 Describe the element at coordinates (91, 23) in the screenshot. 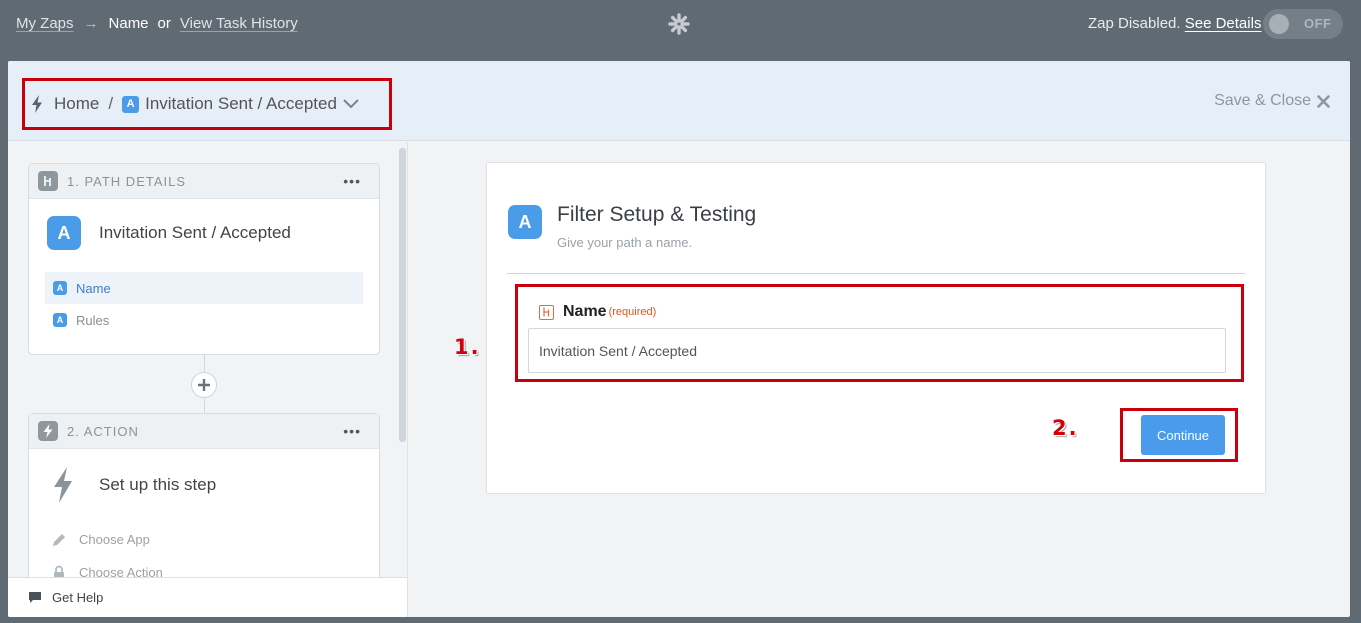

I see `breadcrumb-arrow: →` at that location.